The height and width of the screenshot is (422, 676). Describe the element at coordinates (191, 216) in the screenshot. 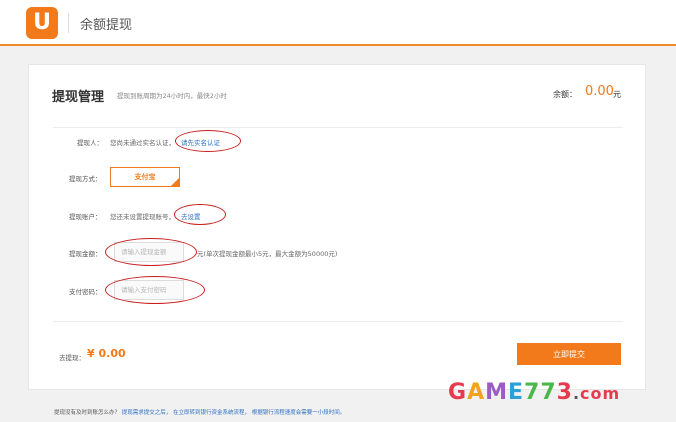

I see `set-account-link: 去设置` at that location.